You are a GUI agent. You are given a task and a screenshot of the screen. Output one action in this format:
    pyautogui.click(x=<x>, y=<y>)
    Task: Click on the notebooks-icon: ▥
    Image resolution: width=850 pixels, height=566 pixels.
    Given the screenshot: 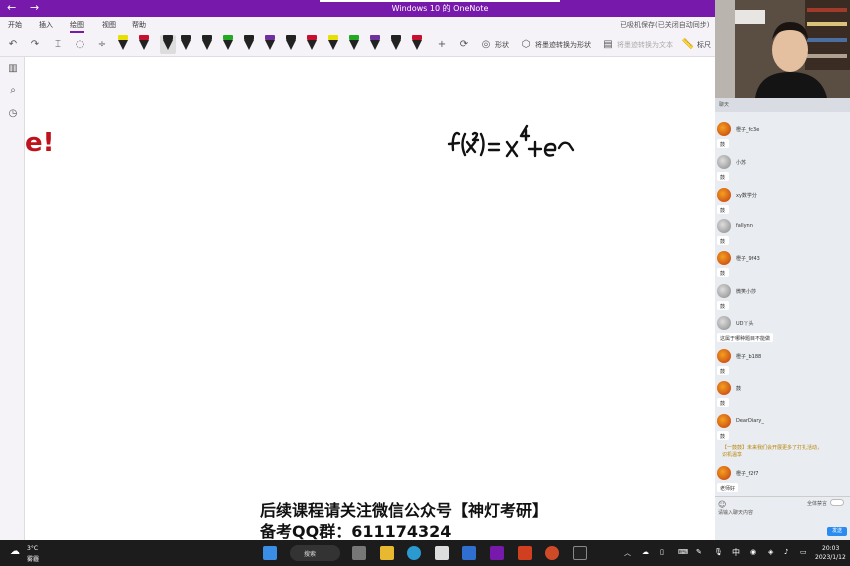 What is the action you would take?
    pyautogui.click(x=13, y=70)
    